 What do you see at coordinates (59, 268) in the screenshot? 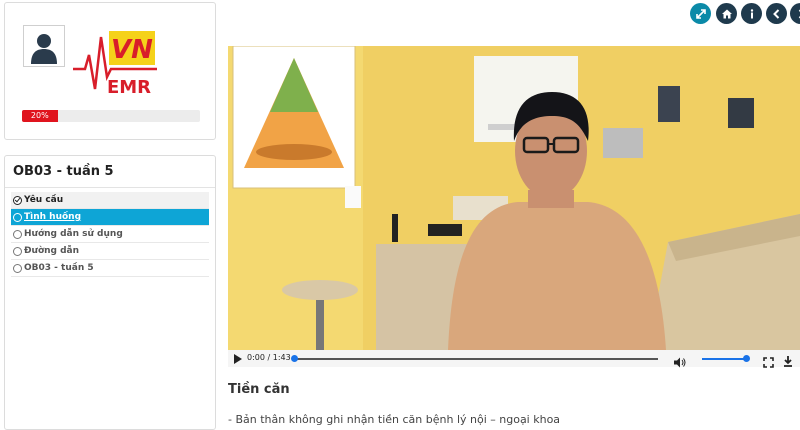
I see `nav-item-label: OB03 - tuần 5` at bounding box center [59, 268].